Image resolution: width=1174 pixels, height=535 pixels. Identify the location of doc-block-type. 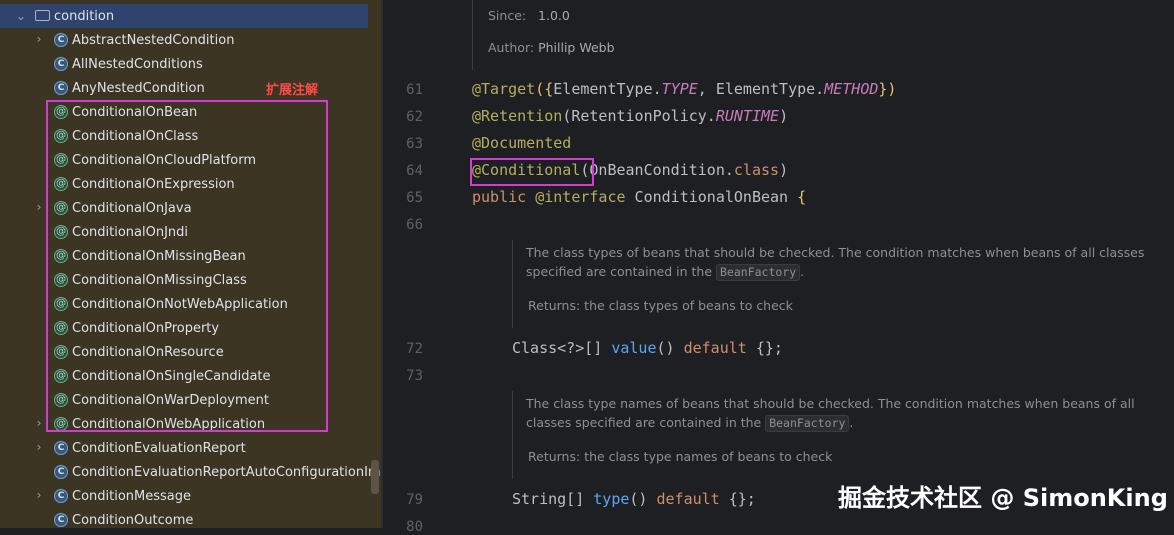
(512, 435).